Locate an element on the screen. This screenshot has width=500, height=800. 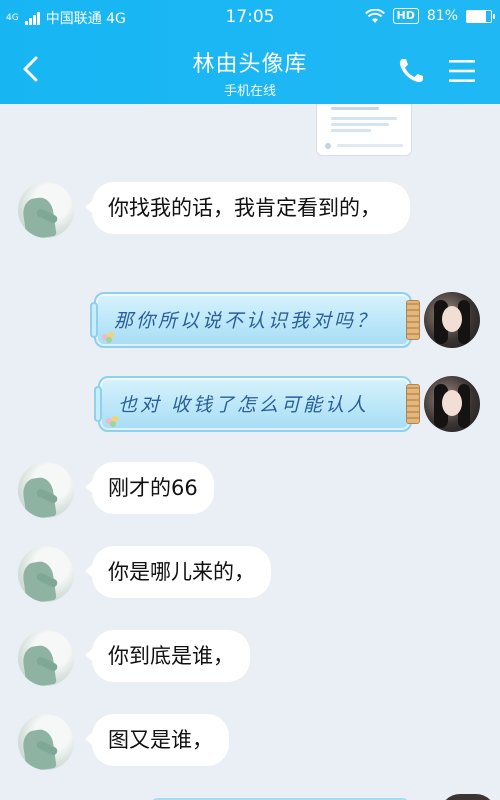
message-bubble: 你找我的话，我肯定看到的， is located at coordinates (247, 208).